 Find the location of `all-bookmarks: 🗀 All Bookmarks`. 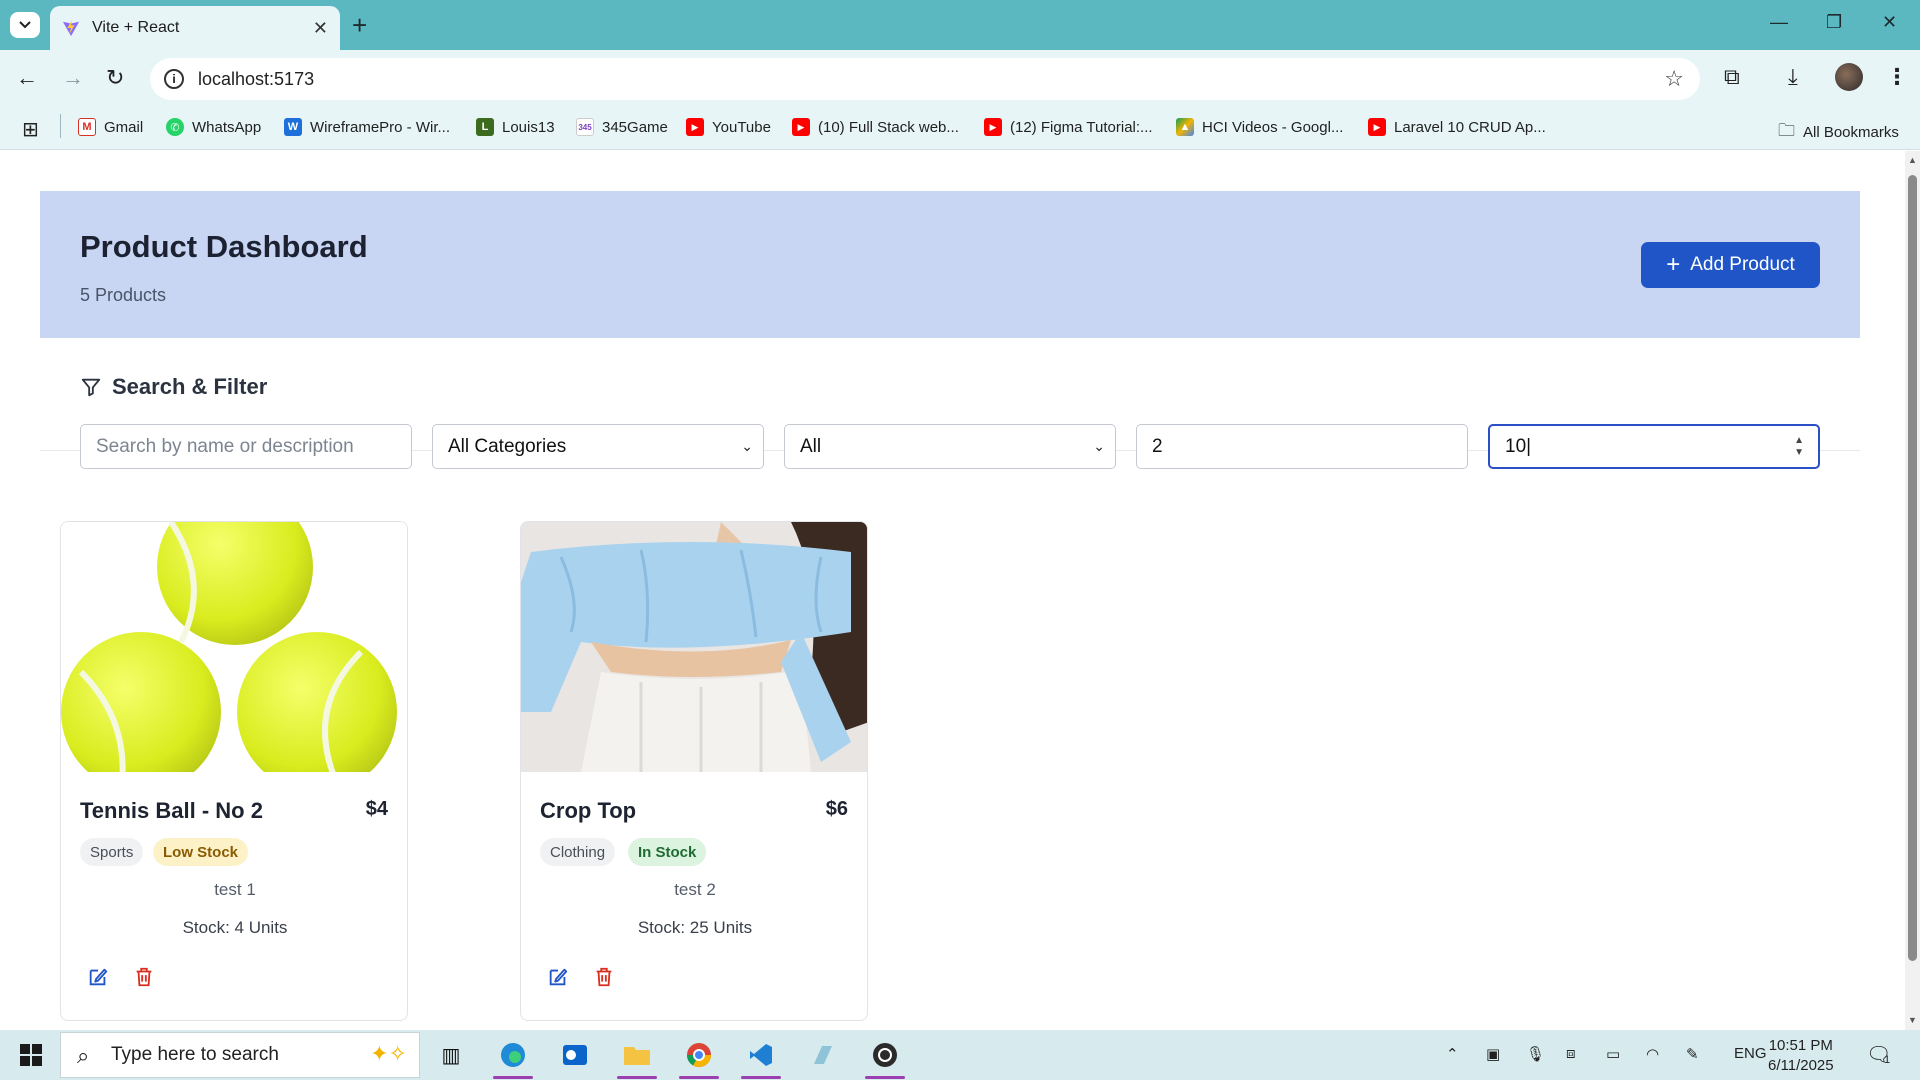

all-bookmarks: 🗀 All Bookmarks is located at coordinates (1838, 132).